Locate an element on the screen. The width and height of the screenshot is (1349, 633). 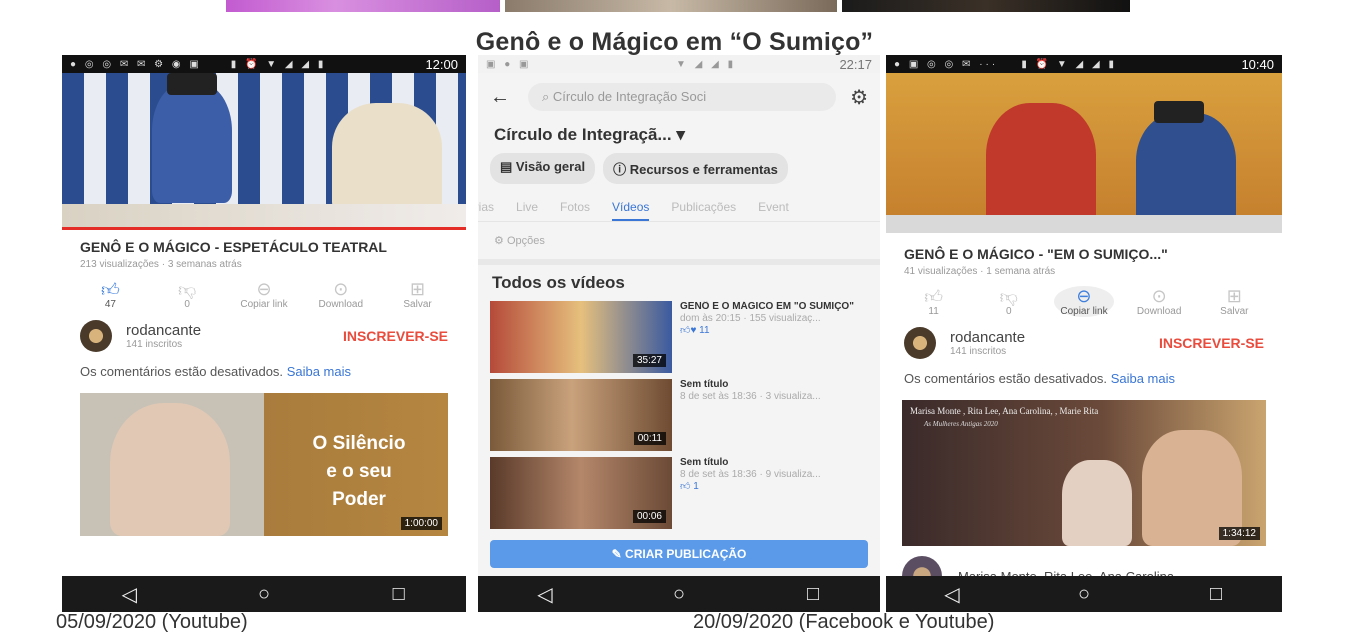
notification-icons: ● ▣ ◎ ◎ ✉ ··· ▮ ⏰ ▼ ◢ ◢ ▮ is located at coordinates (1005, 64).